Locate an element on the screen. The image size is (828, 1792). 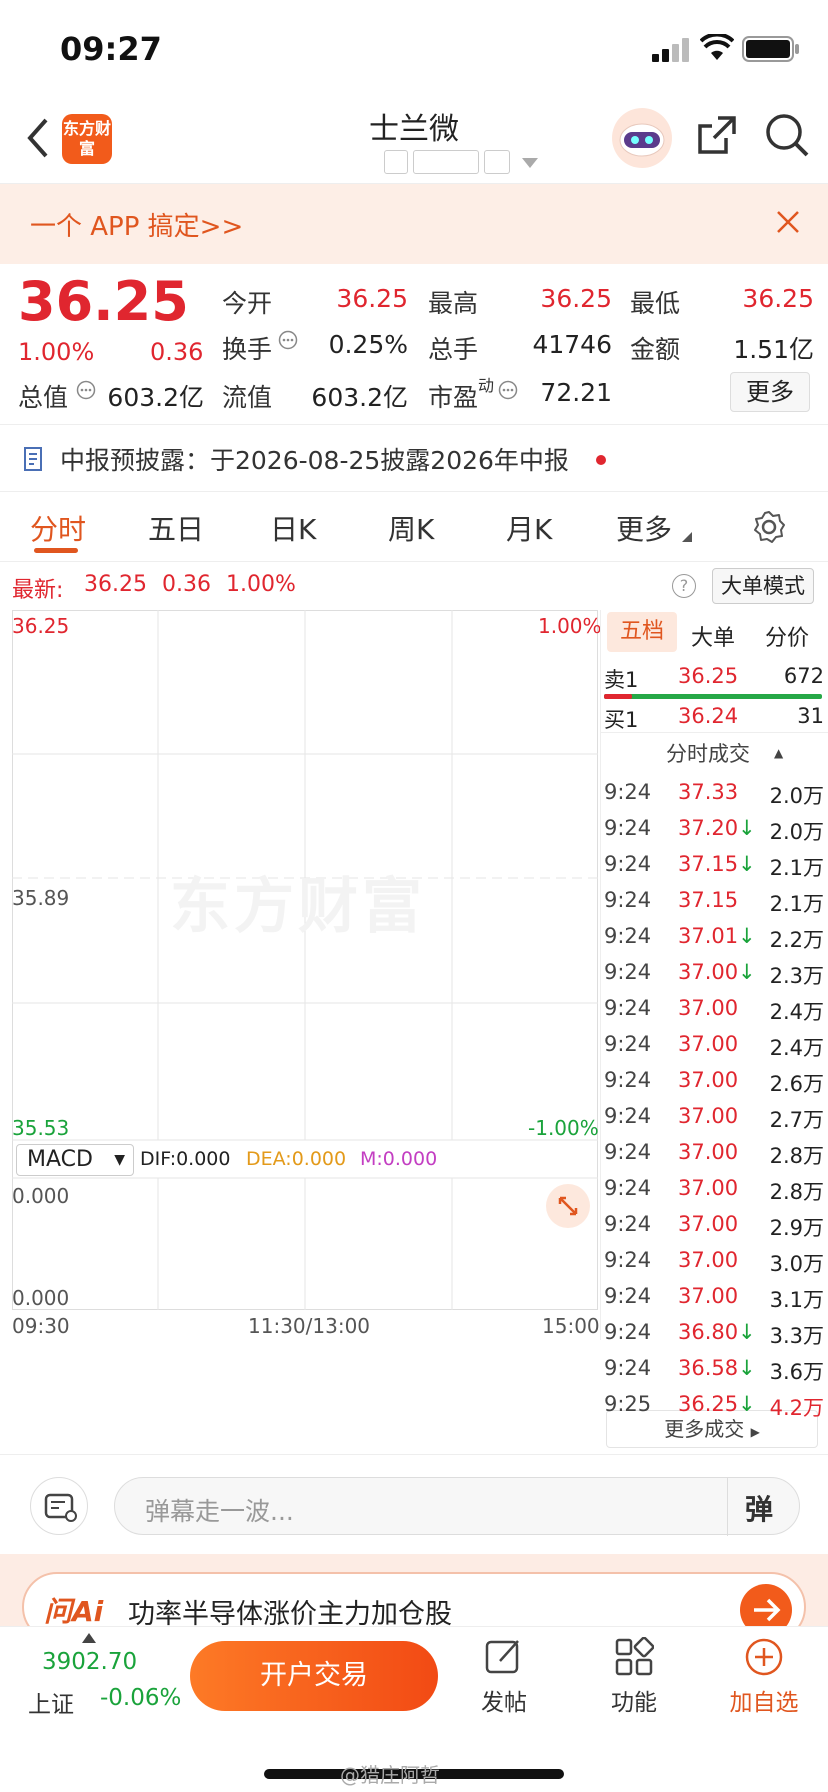
tab-price-distribution: 分价 is located at coordinates (787, 636).